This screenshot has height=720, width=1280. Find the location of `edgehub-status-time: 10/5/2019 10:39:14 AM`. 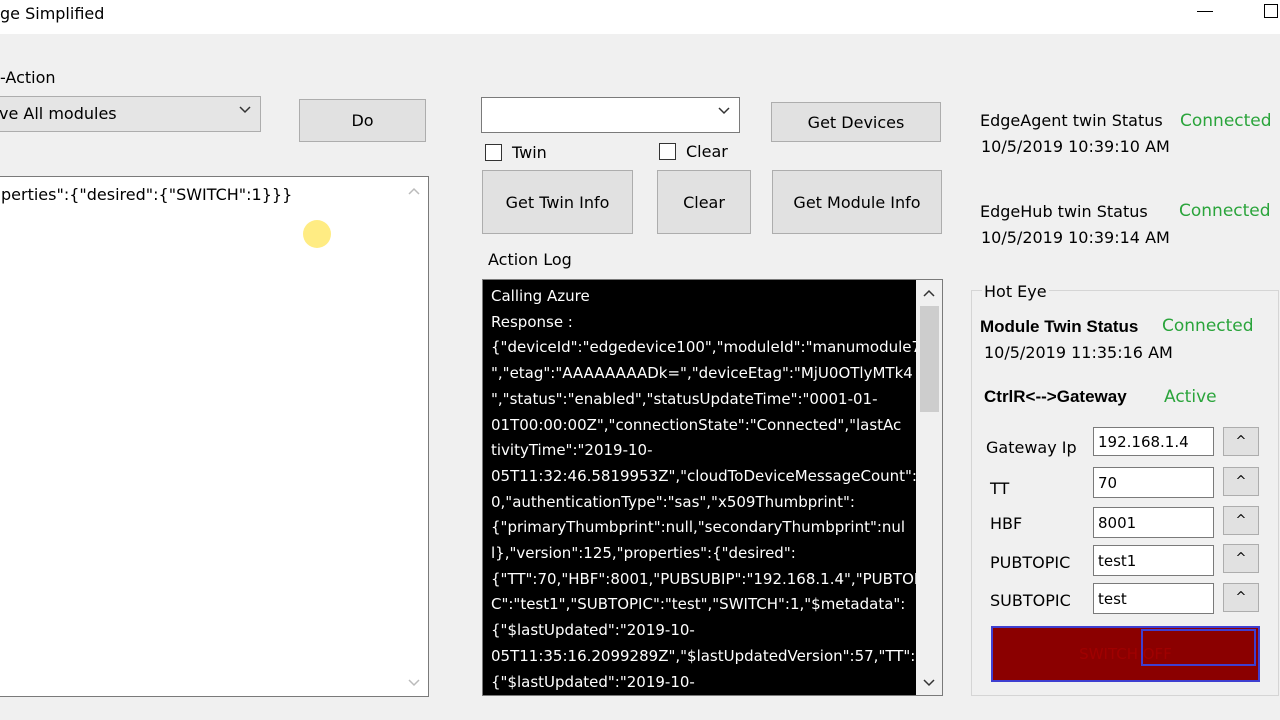

edgehub-status-time: 10/5/2019 10:39:14 AM is located at coordinates (1075, 237).